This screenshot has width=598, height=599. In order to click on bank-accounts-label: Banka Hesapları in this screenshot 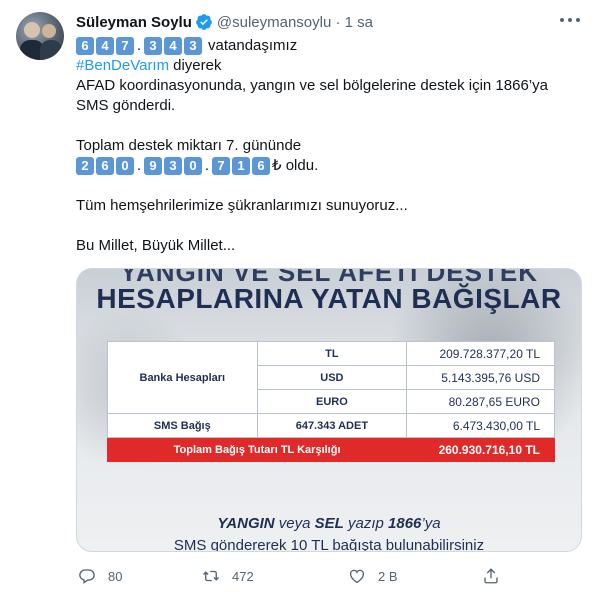, I will do `click(182, 377)`.